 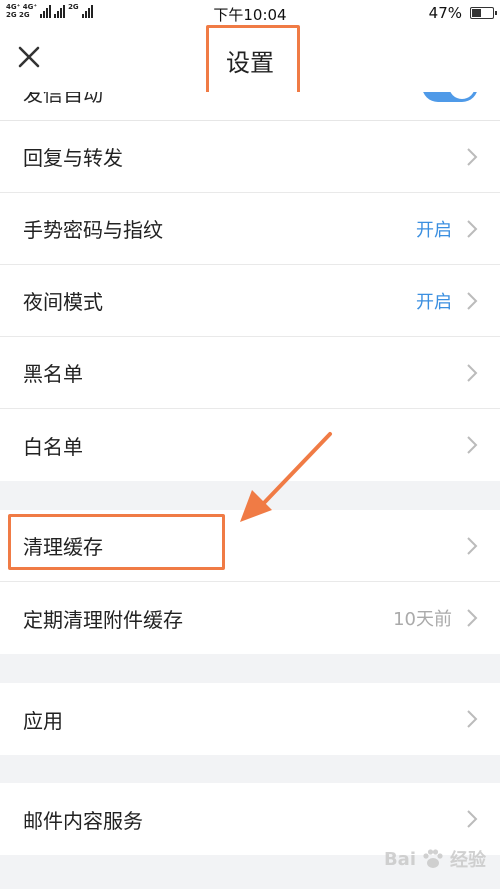 I want to click on annotation-arrow-icon, so click(x=286, y=477).